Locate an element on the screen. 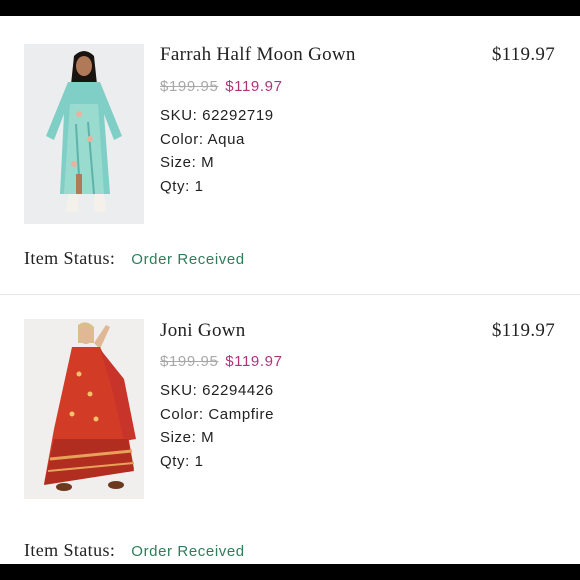 The height and width of the screenshot is (580, 580). color-text: Color: Aqua is located at coordinates (202, 139).